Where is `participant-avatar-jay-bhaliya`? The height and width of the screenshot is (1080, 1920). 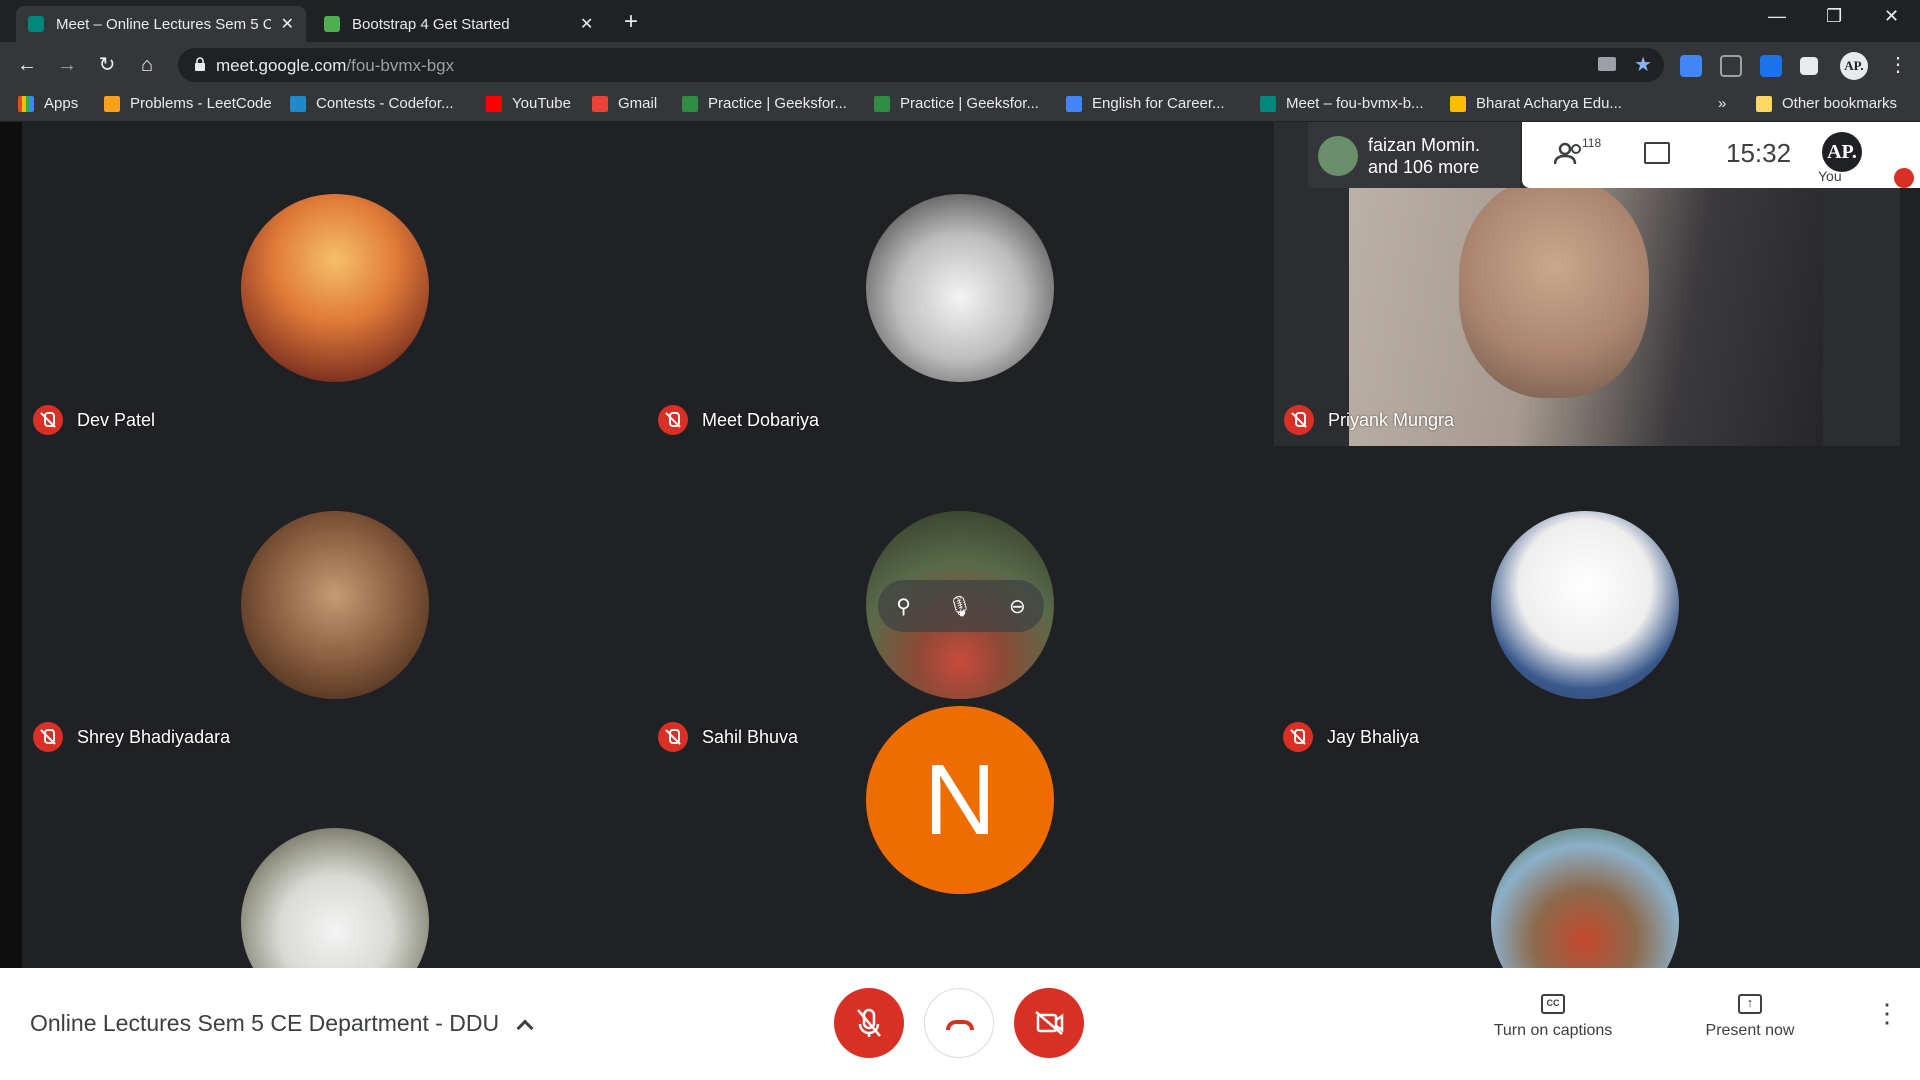
participant-avatar-jay-bhaliya is located at coordinates (1585, 605).